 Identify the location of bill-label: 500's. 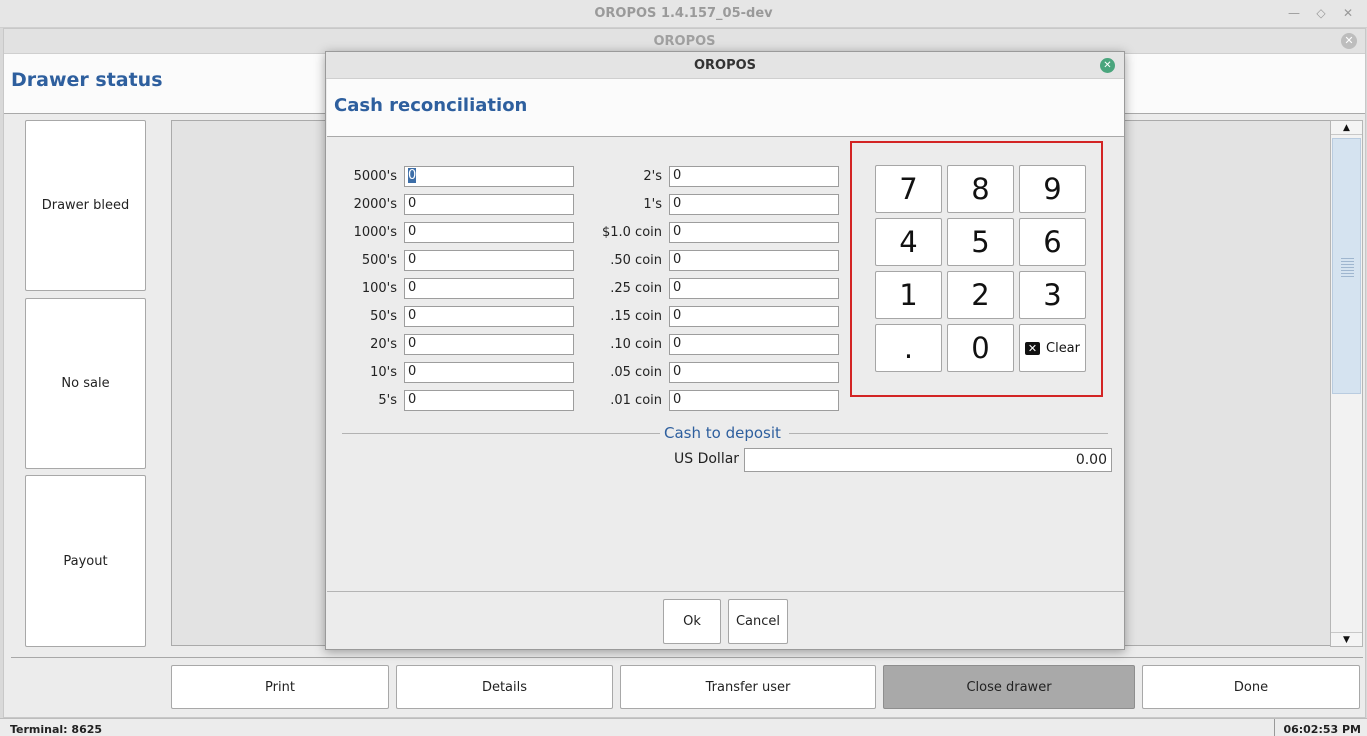
(379, 260).